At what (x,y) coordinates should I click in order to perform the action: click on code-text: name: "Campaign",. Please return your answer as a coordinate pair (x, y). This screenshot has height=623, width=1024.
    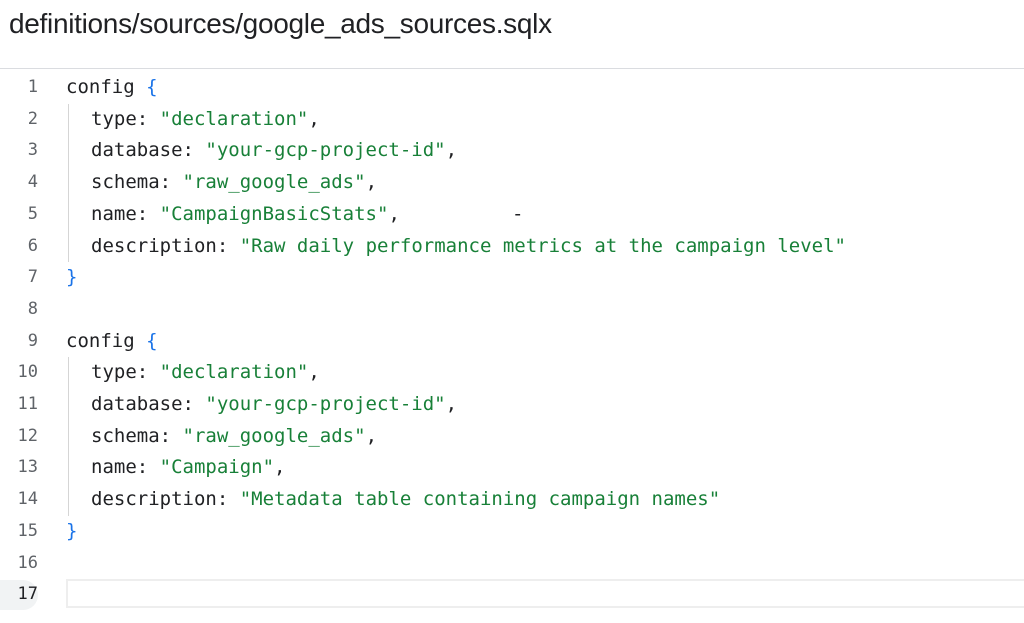
    Looking at the image, I should click on (188, 467).